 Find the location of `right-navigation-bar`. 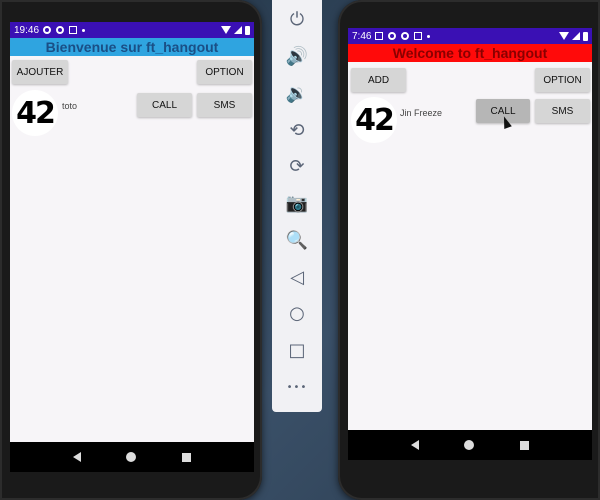

right-navigation-bar is located at coordinates (470, 445).